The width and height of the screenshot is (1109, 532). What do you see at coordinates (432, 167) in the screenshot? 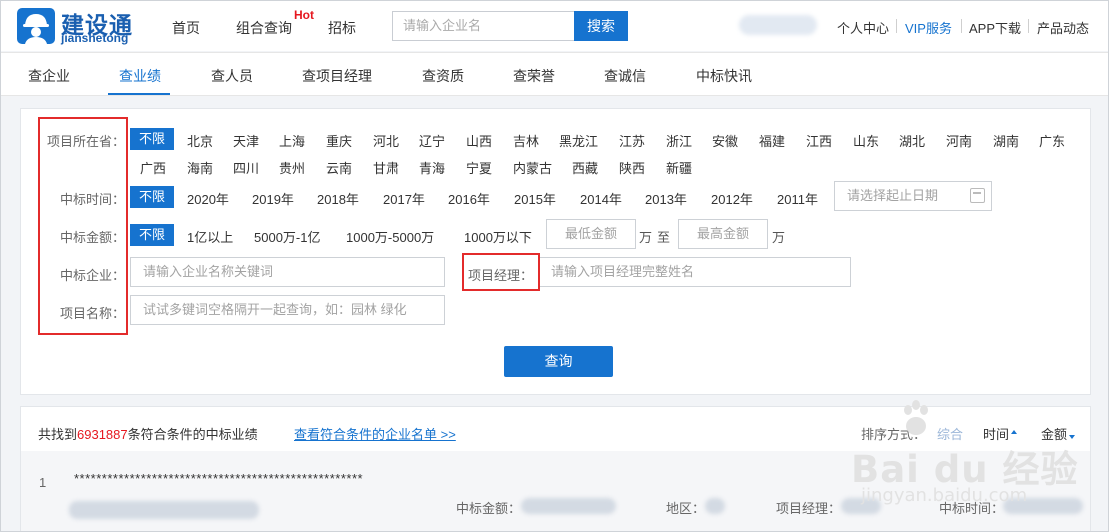
I see `province-option: 青海` at bounding box center [432, 167].